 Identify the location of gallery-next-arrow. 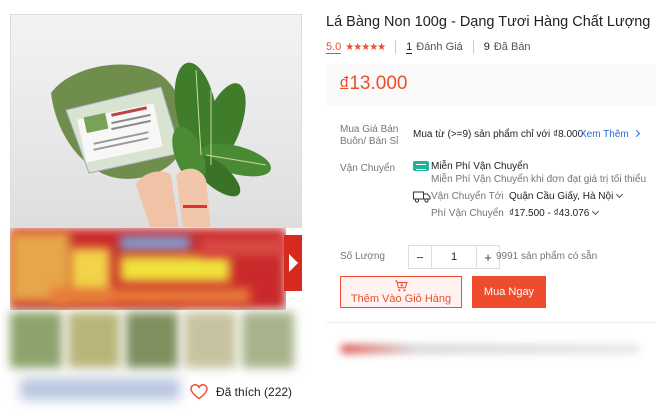
(293, 263).